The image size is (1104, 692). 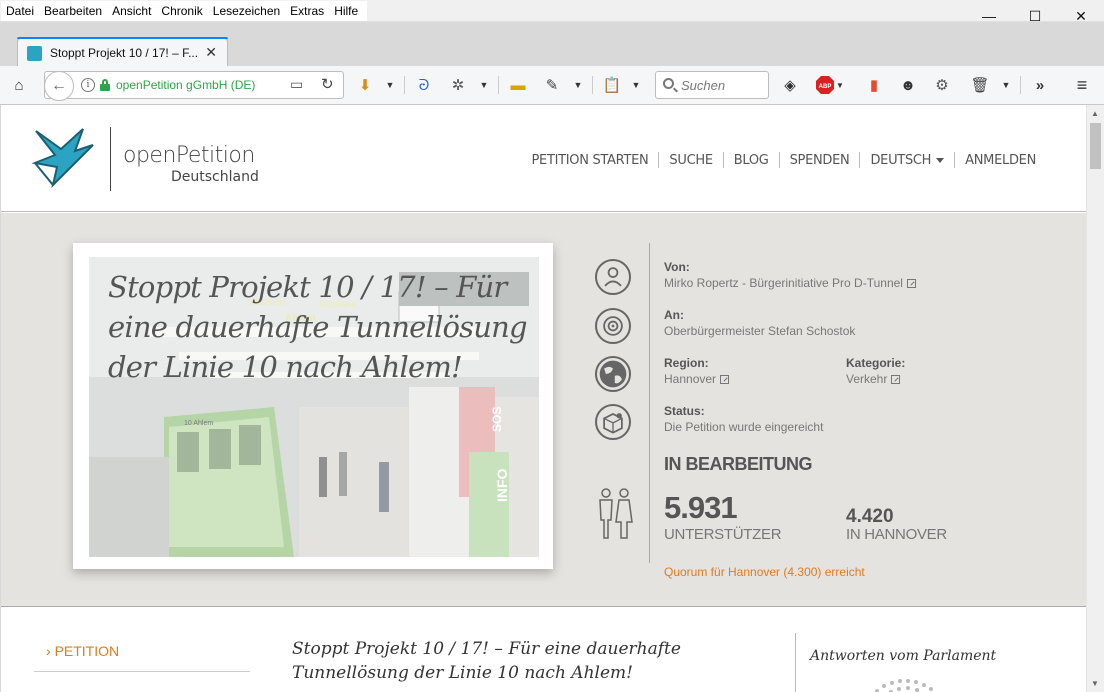 I want to click on pocket-icon: ◈, so click(x=790, y=85).